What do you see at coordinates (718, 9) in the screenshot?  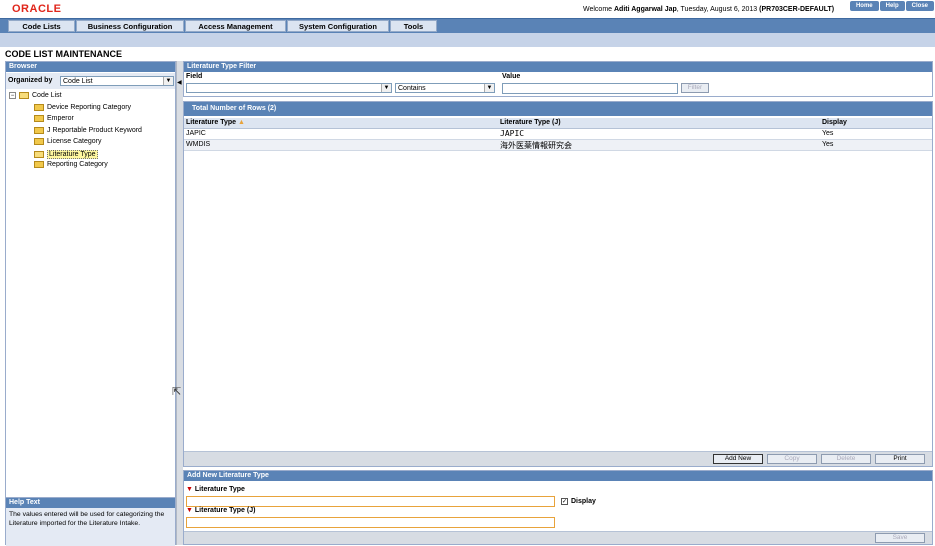 I see `current-date: , Tuesday, August 6, 2013` at bounding box center [718, 9].